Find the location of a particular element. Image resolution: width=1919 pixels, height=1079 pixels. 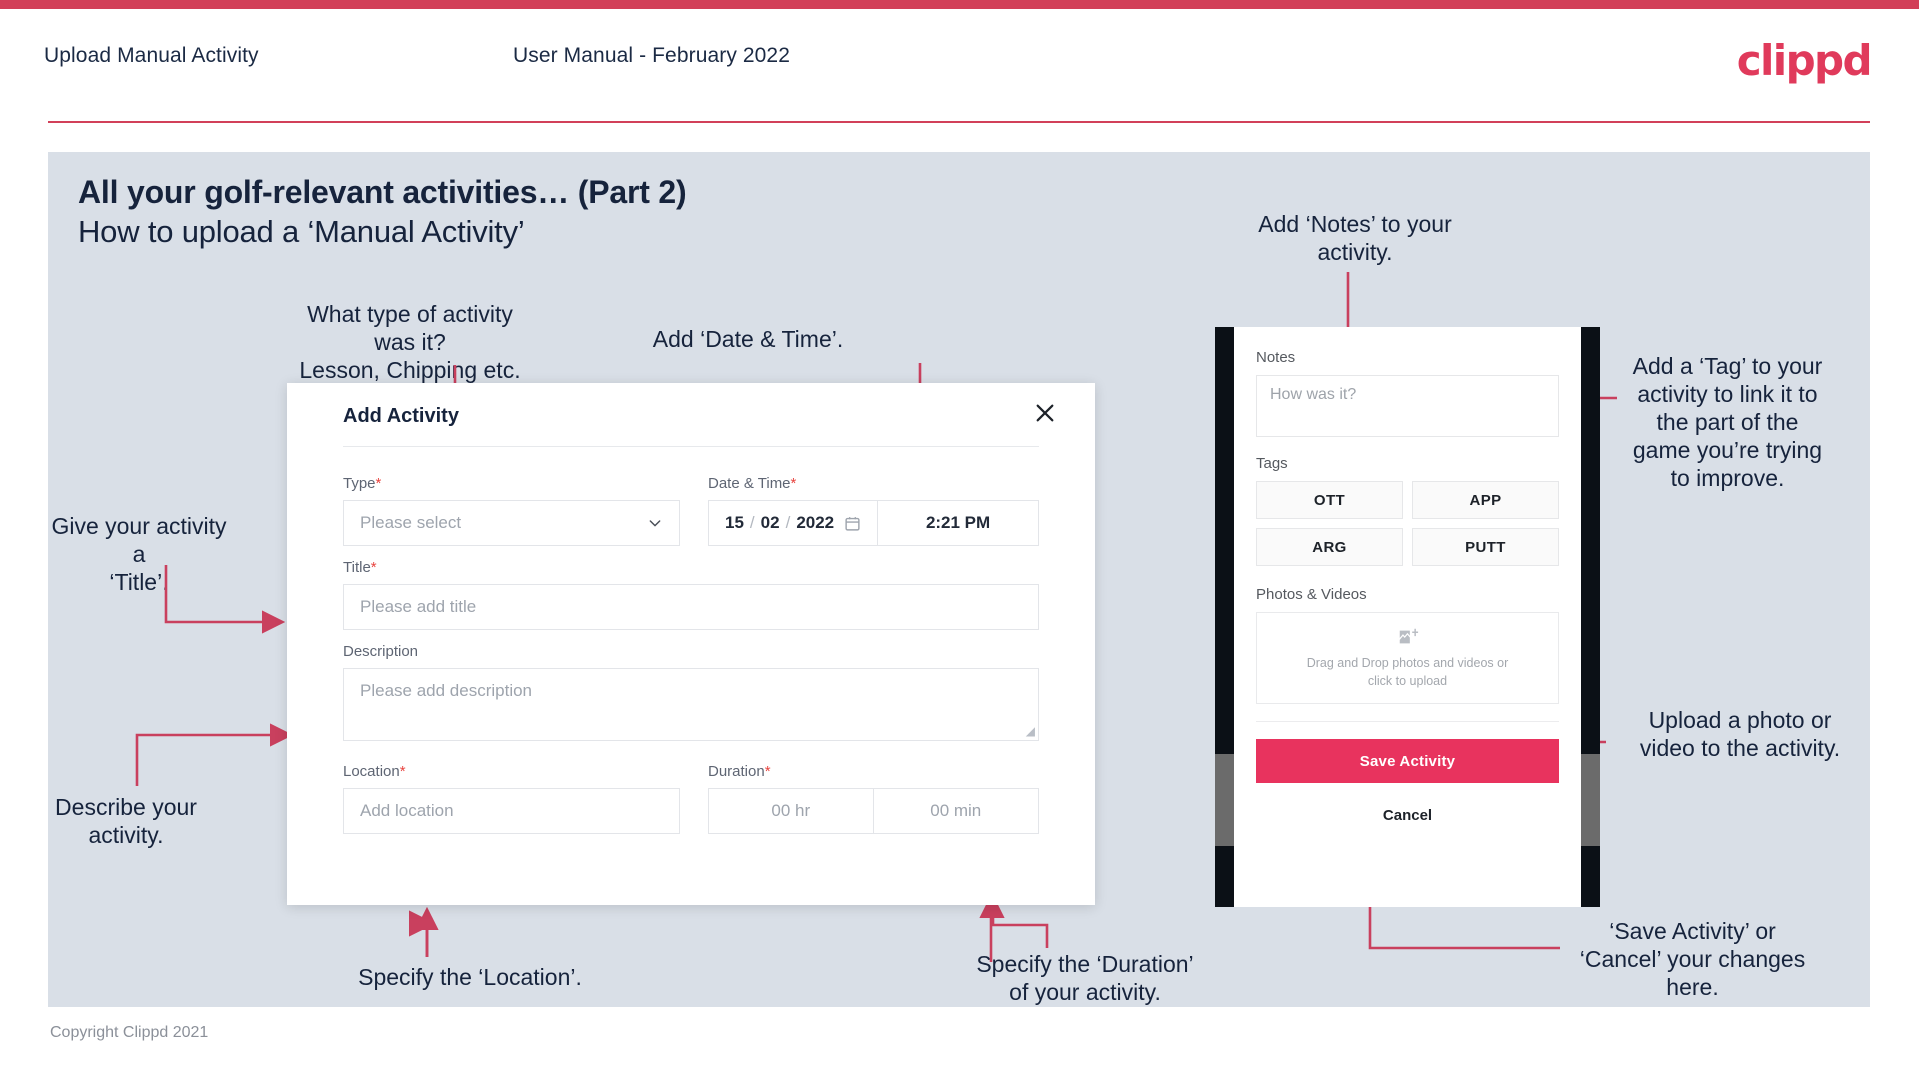

annotation-location: Specify the ‘Location’. is located at coordinates (470, 977).